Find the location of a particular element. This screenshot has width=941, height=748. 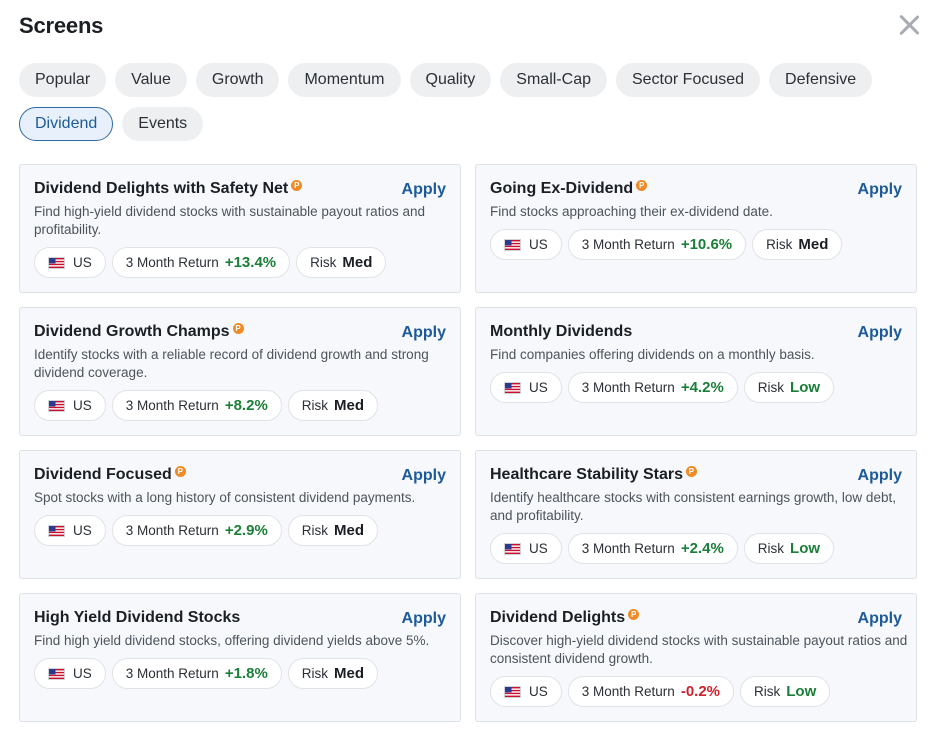

screen-card-title: Dividend Focused is located at coordinates (110, 475).